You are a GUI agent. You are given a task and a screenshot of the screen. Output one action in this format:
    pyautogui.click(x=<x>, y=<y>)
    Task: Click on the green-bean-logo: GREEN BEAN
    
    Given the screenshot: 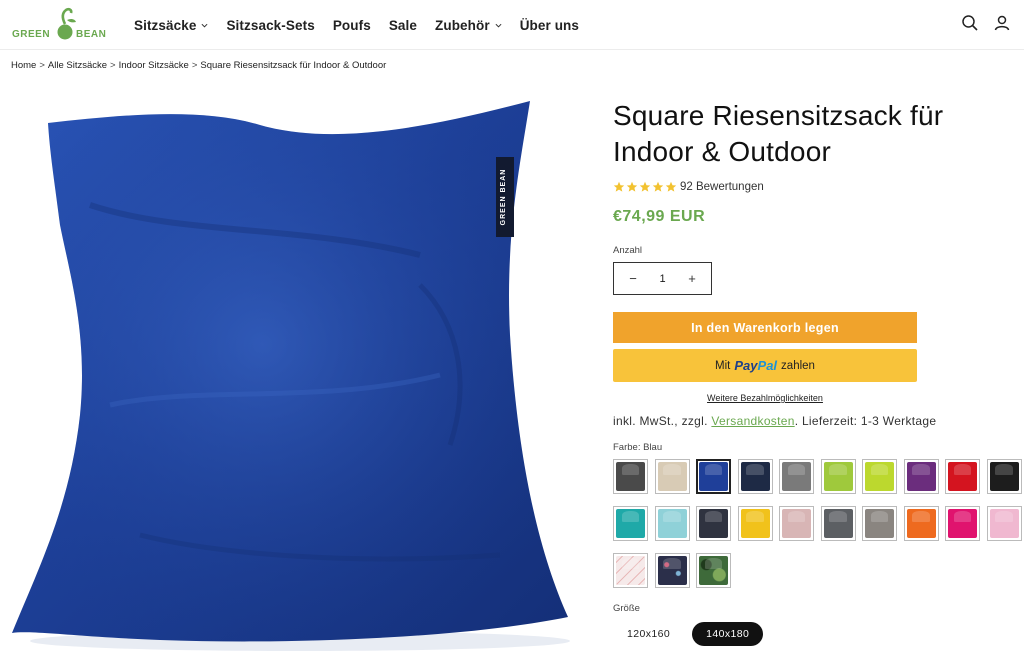 What is the action you would take?
    pyautogui.click(x=60, y=25)
    